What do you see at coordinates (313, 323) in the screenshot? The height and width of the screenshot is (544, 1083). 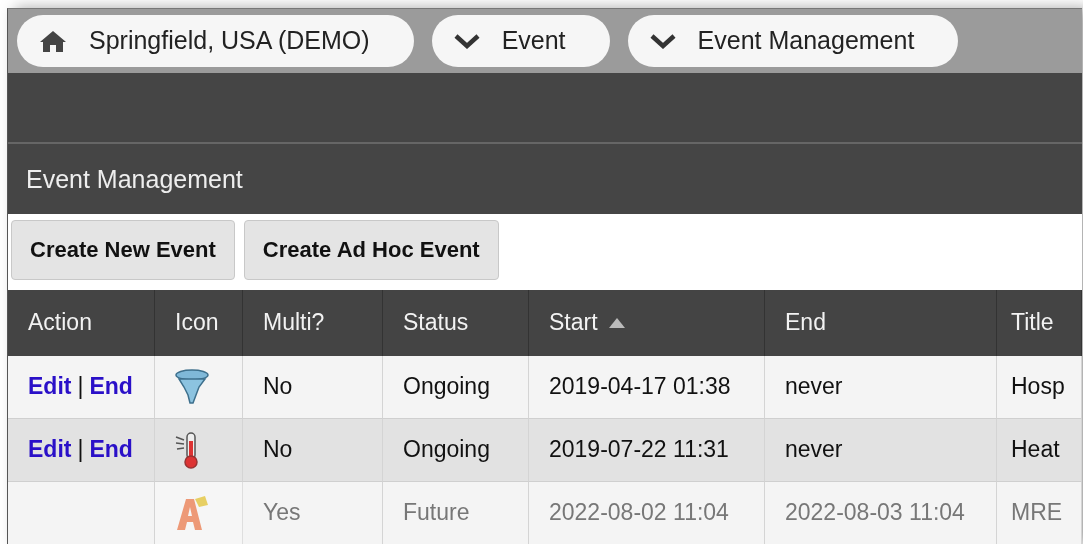 I see `column-header: Multi?` at bounding box center [313, 323].